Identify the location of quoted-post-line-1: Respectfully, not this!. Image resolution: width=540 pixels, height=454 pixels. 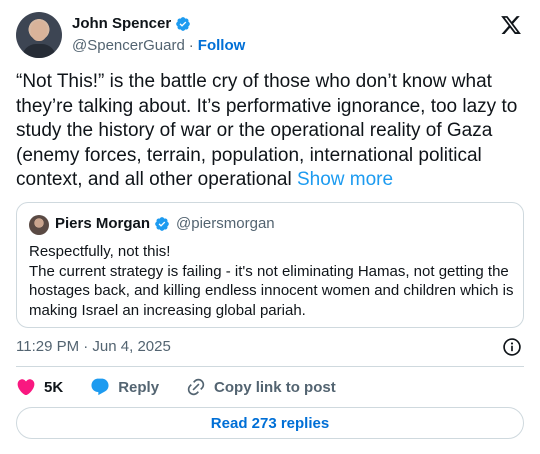
(100, 251).